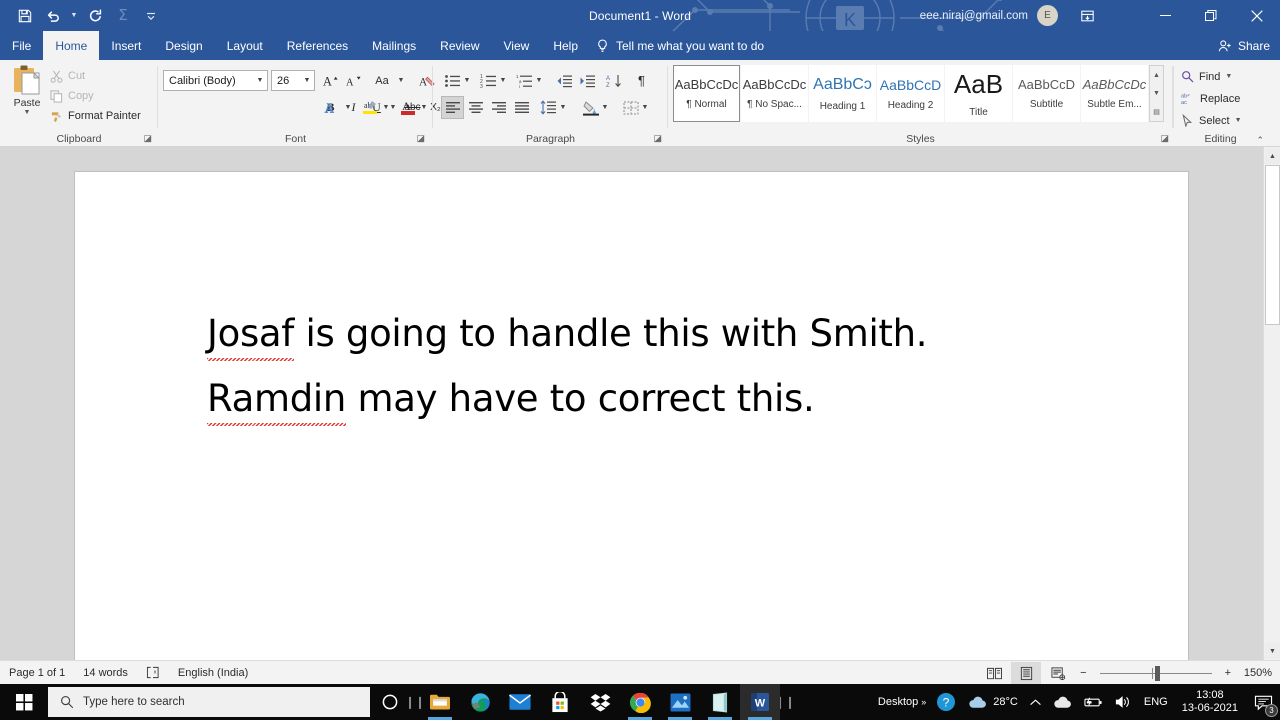  Describe the element at coordinates (511, 401) in the screenshot. I see `document-line-2: Ramdin may have to correct this.` at that location.